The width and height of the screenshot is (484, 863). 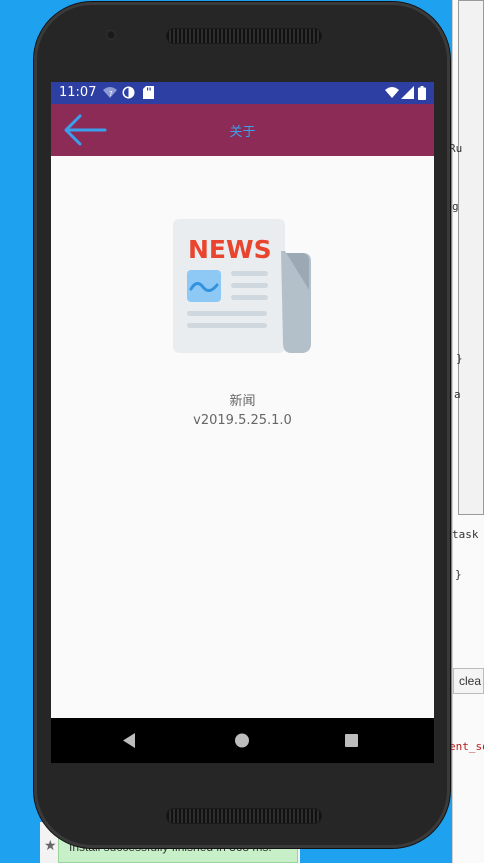 I want to click on nav-back-button, so click(x=129, y=740).